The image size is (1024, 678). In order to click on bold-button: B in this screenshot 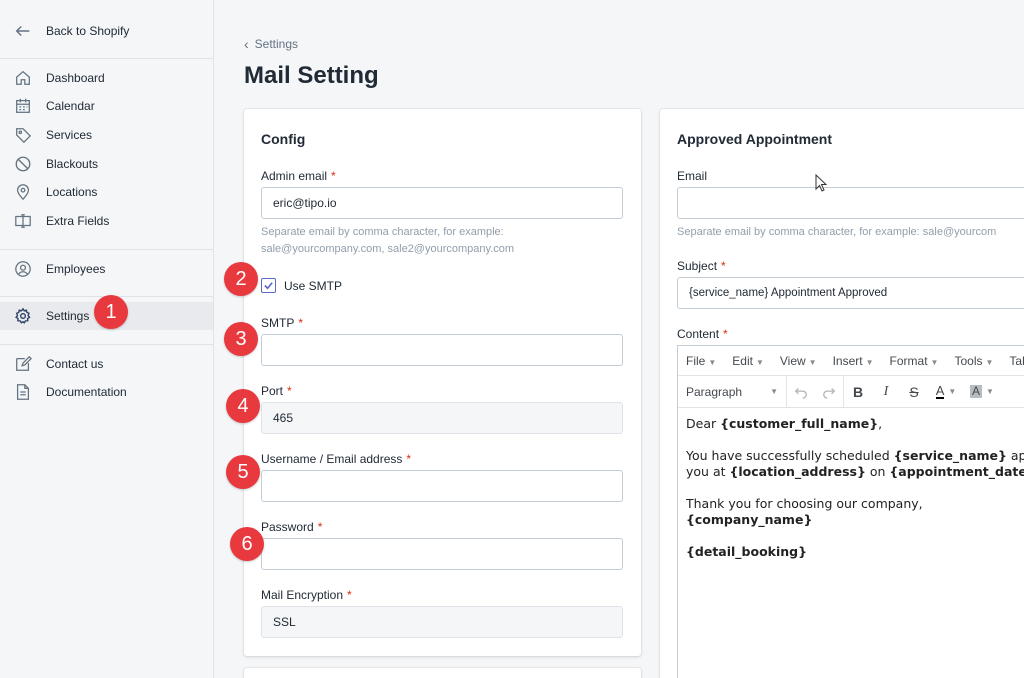, I will do `click(858, 392)`.